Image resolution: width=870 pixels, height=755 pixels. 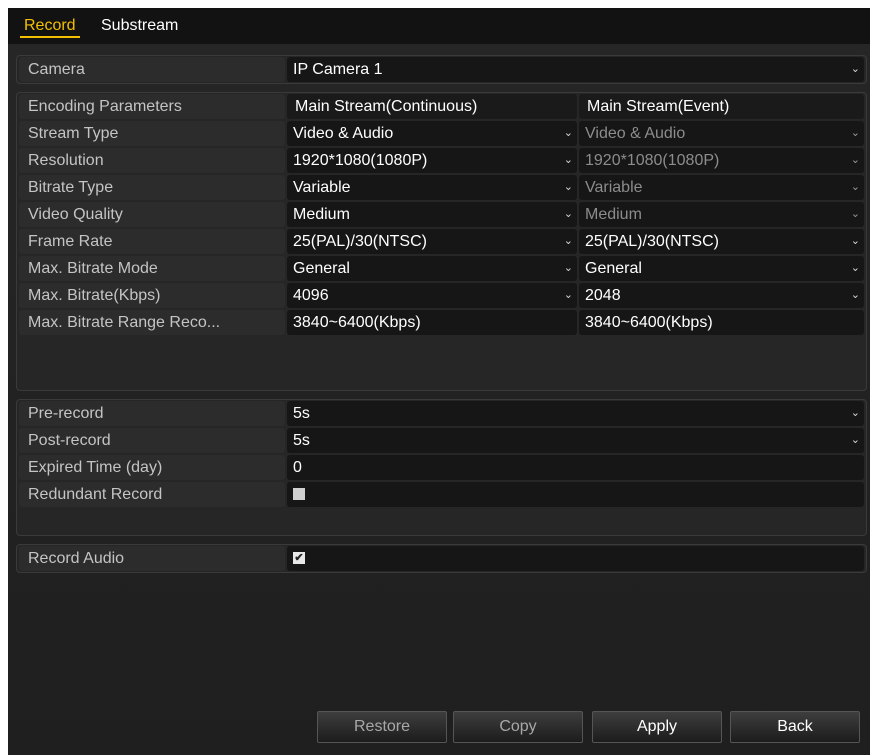 What do you see at coordinates (152, 440) in the screenshot?
I see `post-record-label: Post-record` at bounding box center [152, 440].